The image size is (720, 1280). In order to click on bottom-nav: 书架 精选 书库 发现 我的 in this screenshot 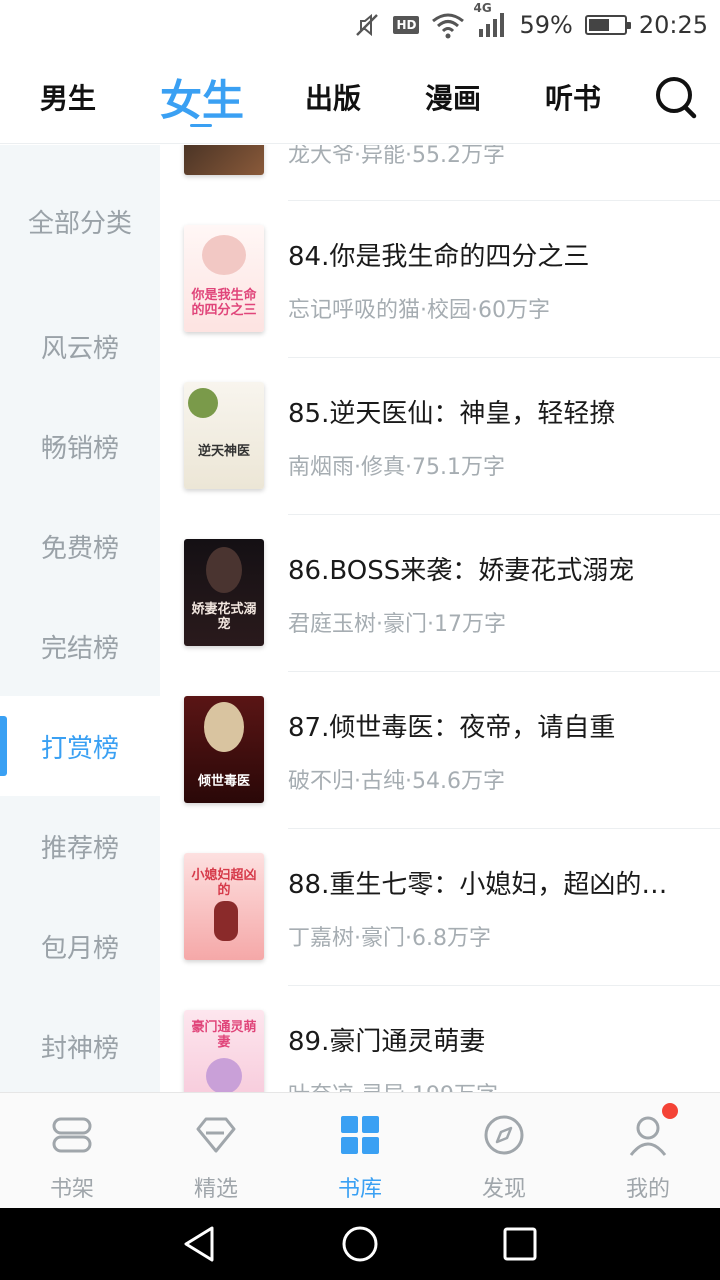, I will do `click(360, 1150)`.